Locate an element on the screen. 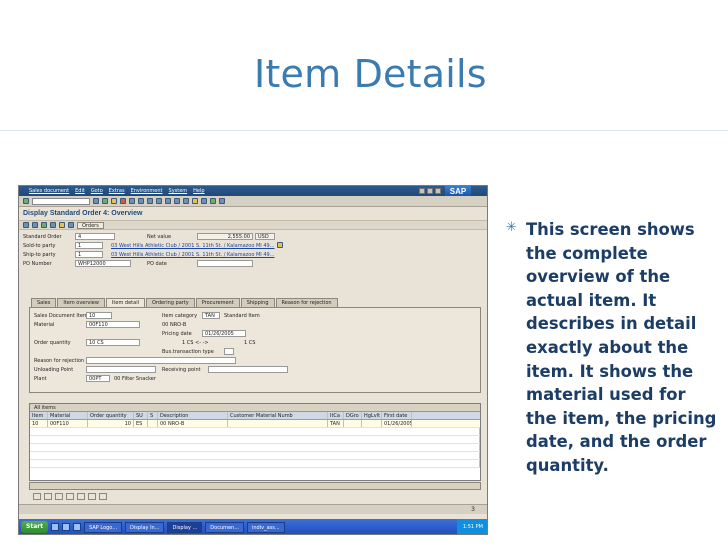  menu-help: Help is located at coordinates (198, 191).